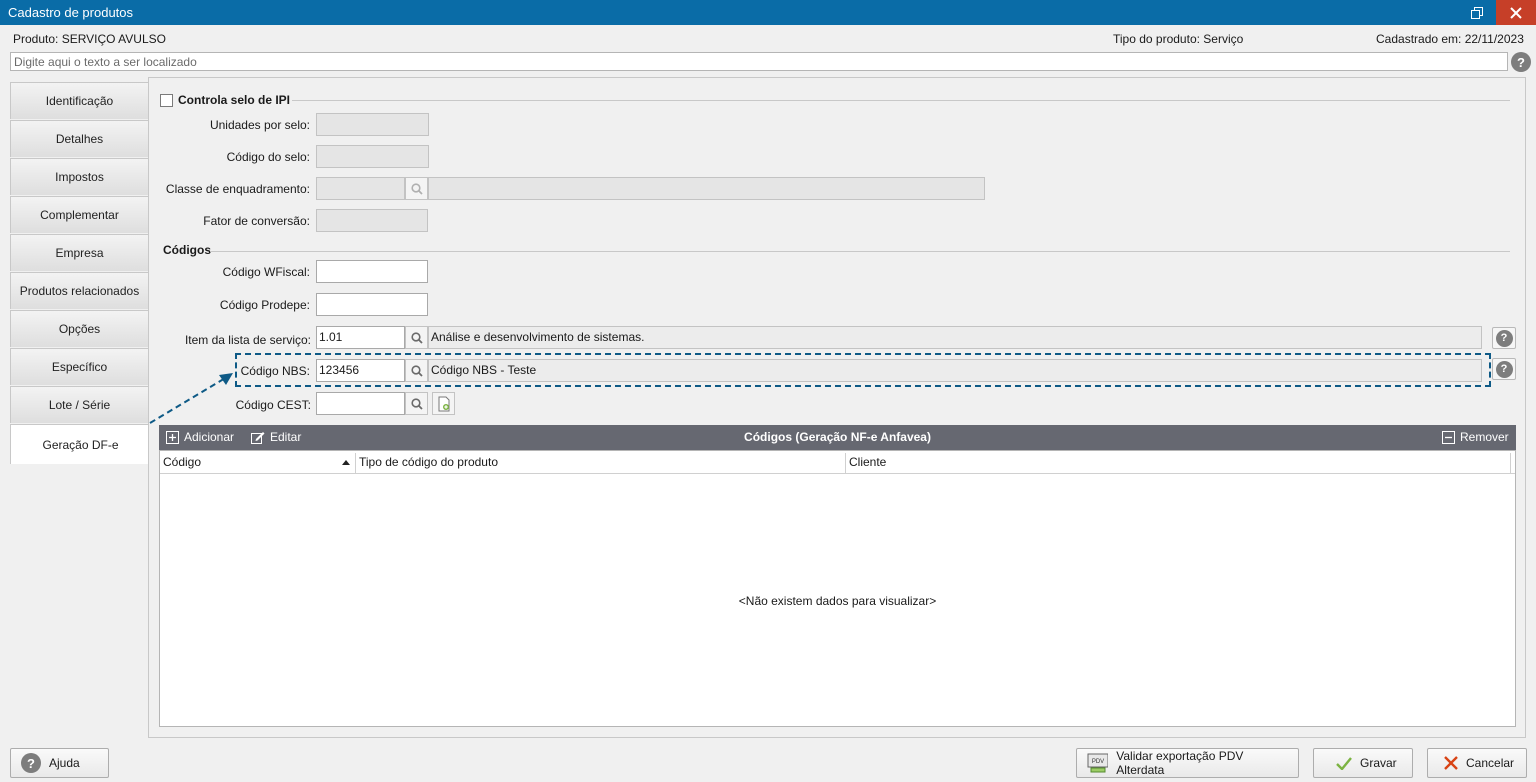  I want to click on cancel-button: Cancelar, so click(1477, 763).